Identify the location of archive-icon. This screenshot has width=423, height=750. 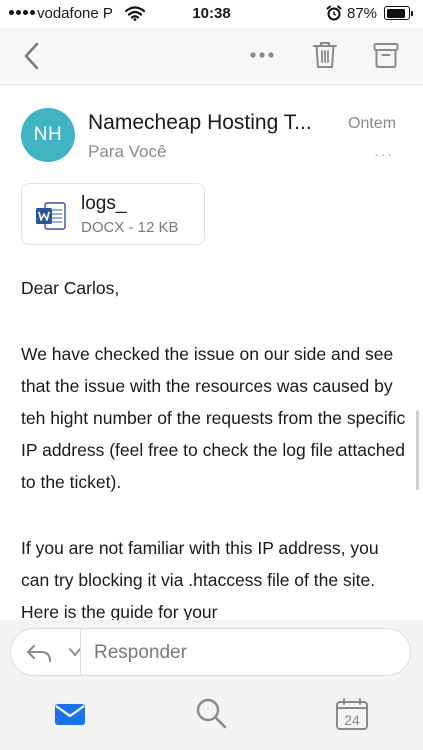
(386, 55).